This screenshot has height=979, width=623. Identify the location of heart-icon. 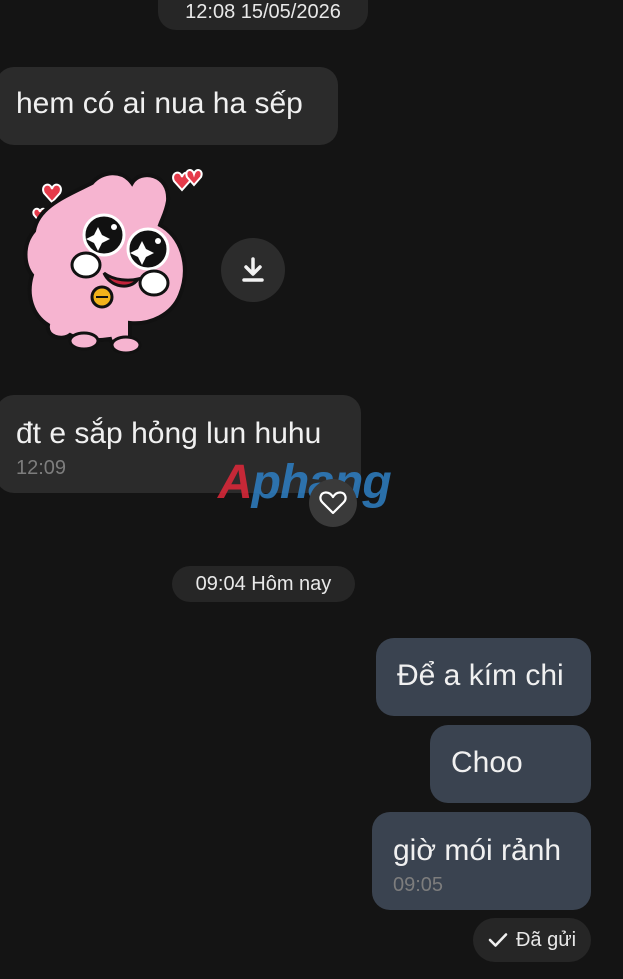
(333, 503).